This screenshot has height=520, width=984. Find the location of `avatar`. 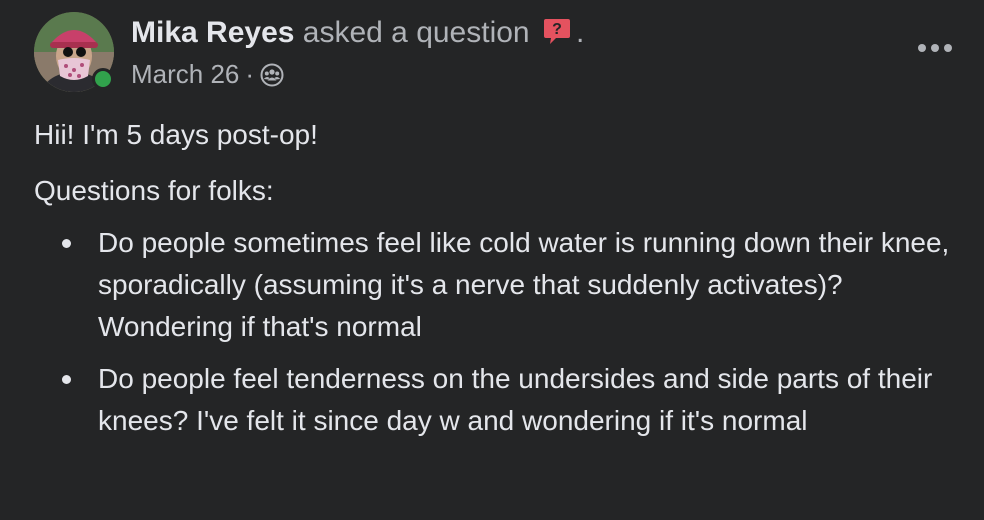

avatar is located at coordinates (74, 52).